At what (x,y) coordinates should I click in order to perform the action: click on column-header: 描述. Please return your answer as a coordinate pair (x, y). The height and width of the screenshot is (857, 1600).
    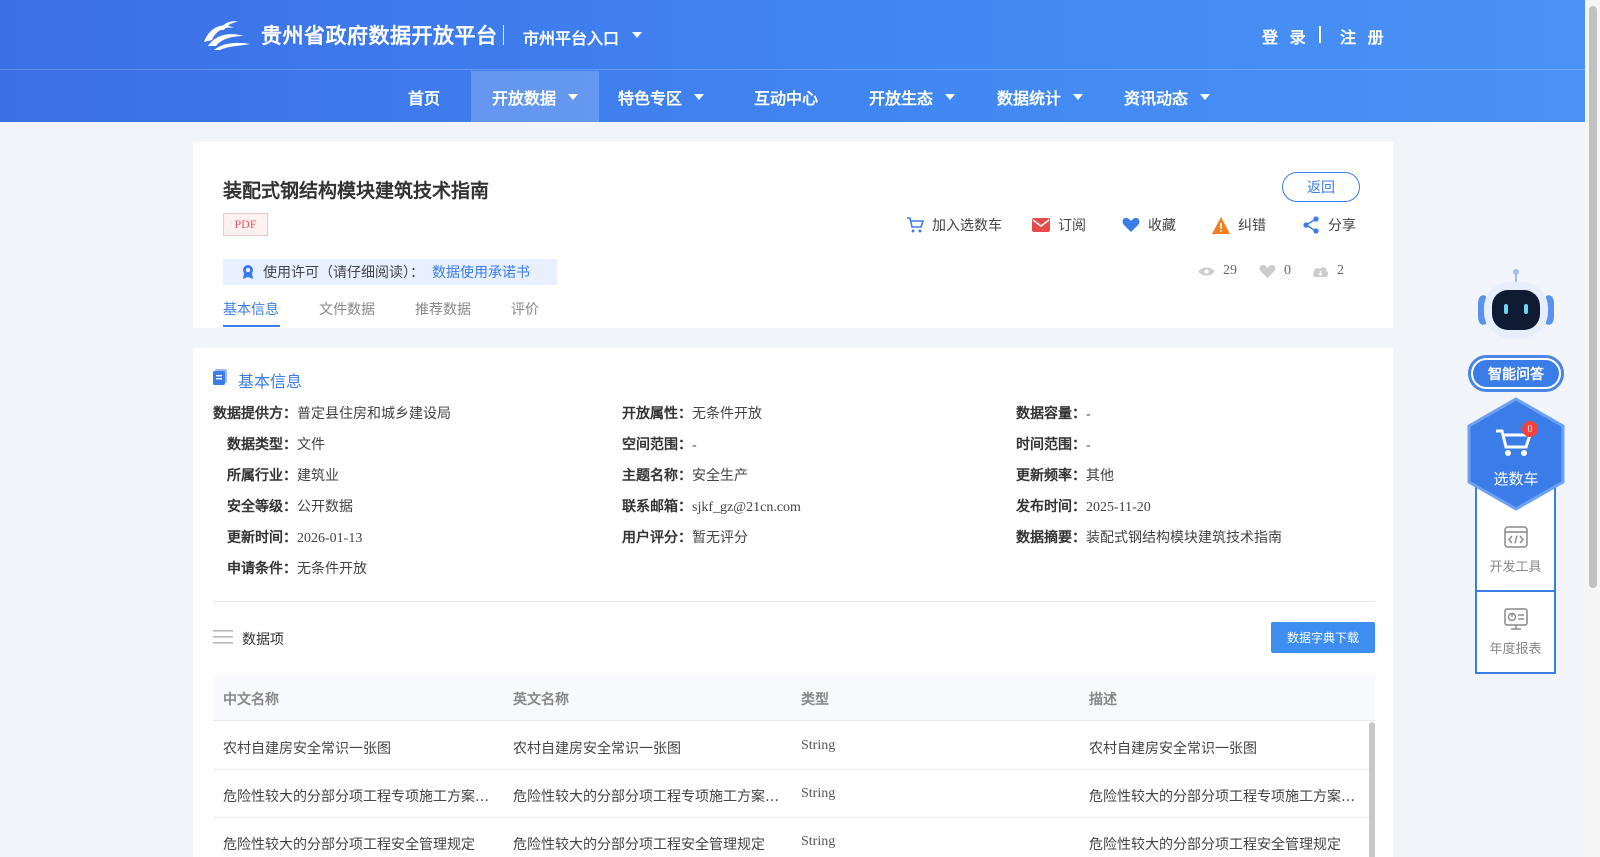
    Looking at the image, I should click on (1103, 700).